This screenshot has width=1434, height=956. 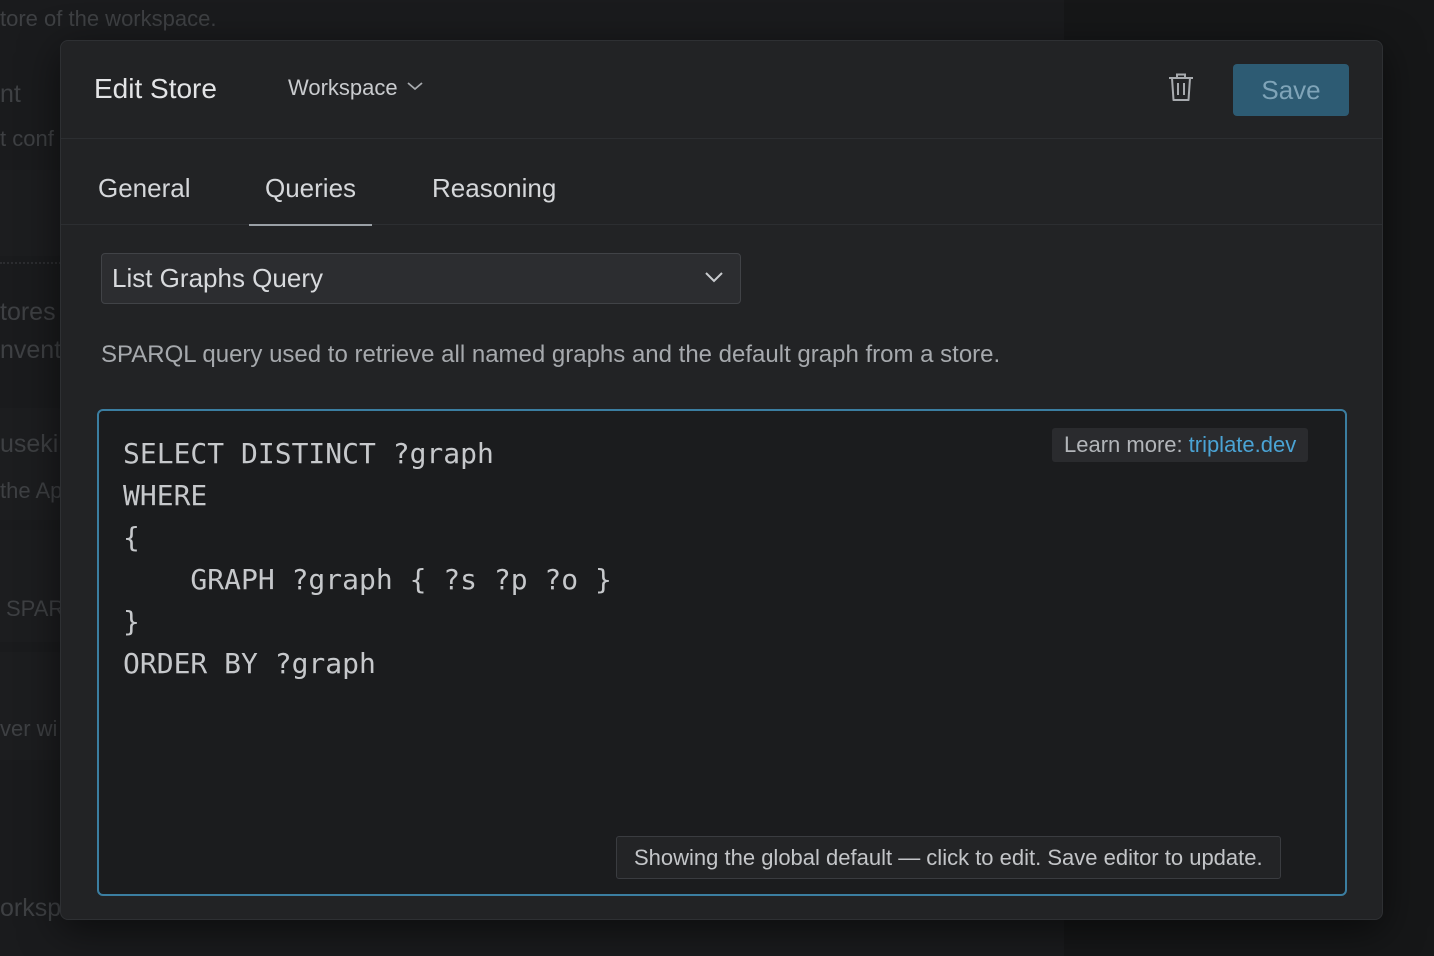 I want to click on code-line: SELECT DISTINCT ?graph, so click(x=308, y=453).